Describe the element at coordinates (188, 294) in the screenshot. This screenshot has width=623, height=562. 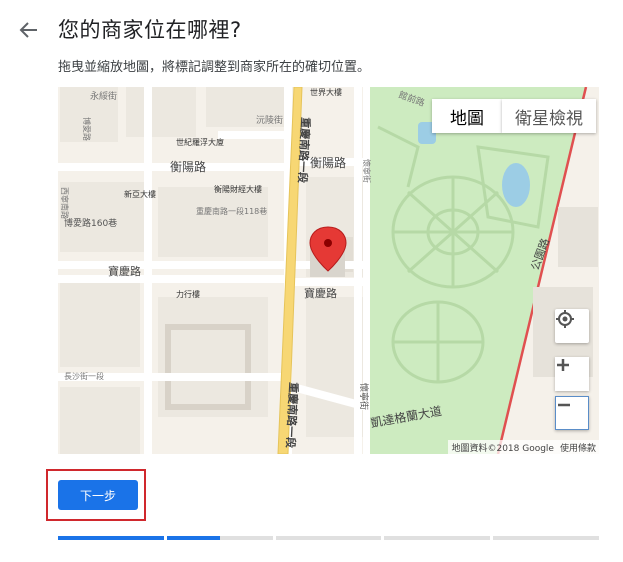
I see `map-label: 力行樓` at that location.